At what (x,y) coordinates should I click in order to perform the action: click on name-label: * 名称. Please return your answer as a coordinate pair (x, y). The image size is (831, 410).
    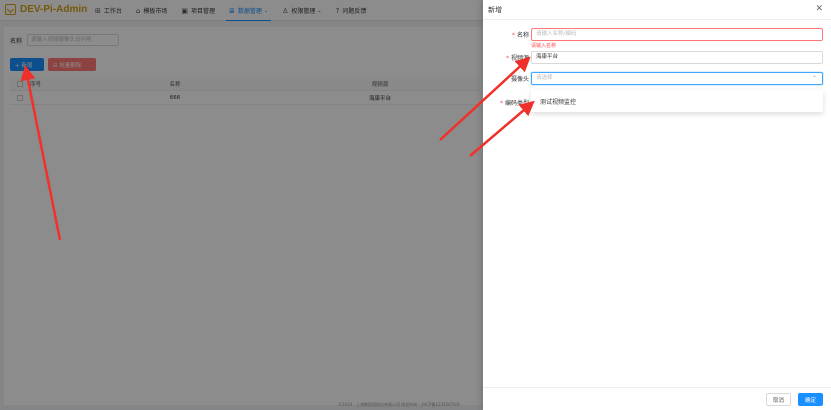
    Looking at the image, I should click on (520, 35).